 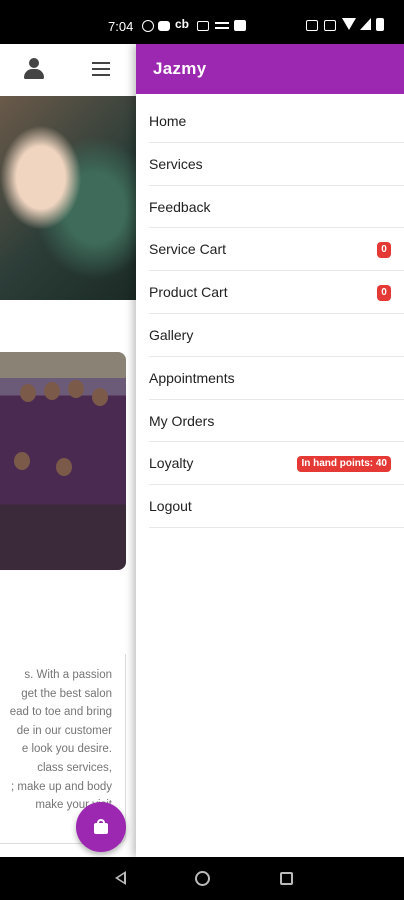 What do you see at coordinates (171, 334) in the screenshot?
I see `drawer-item-label: Gallery` at bounding box center [171, 334].